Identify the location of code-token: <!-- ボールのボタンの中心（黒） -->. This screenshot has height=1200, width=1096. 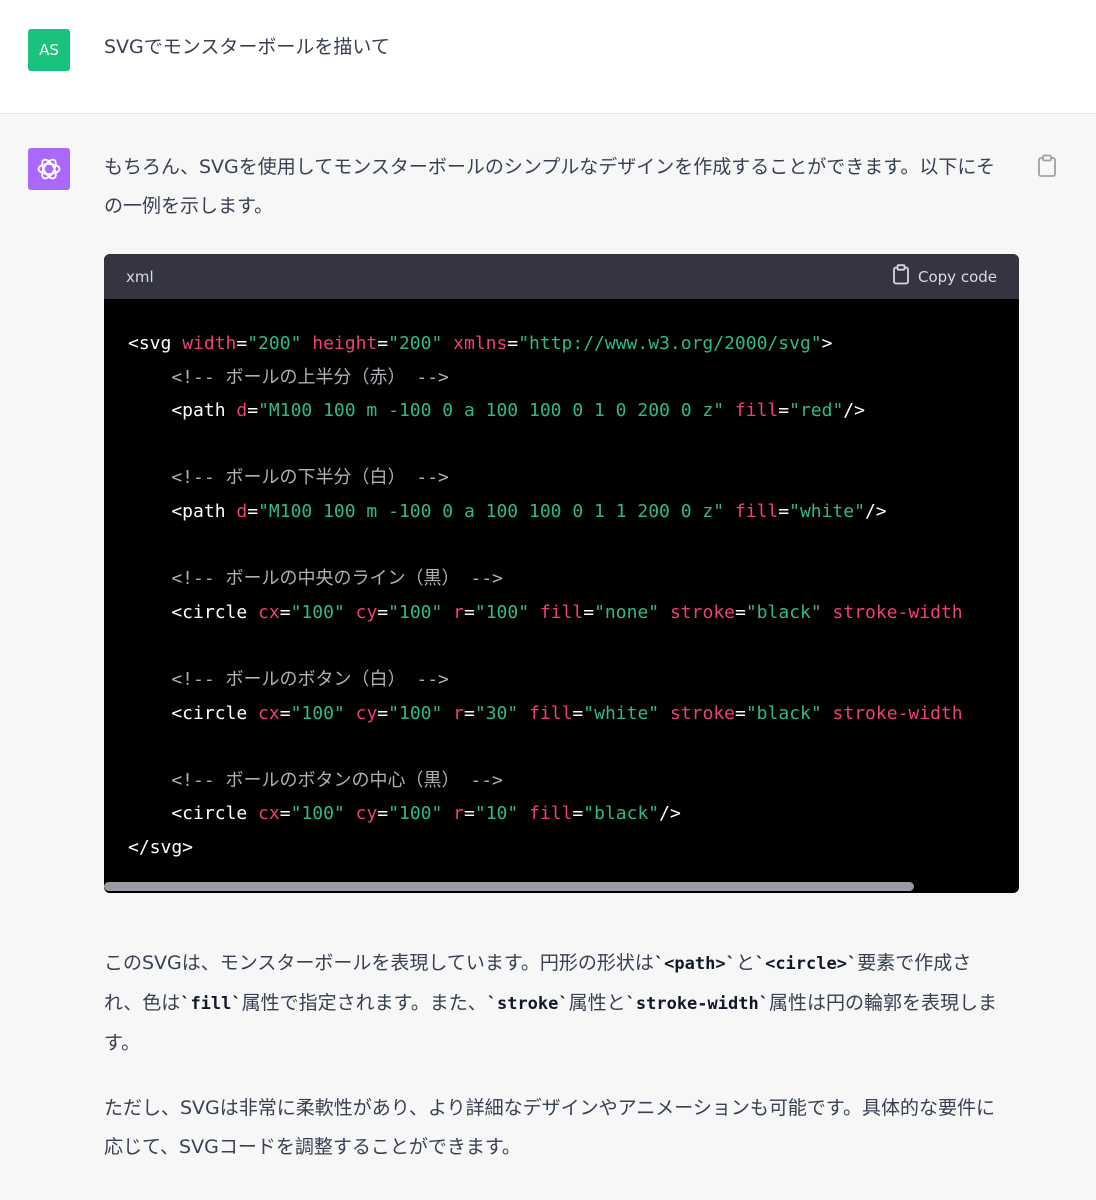
(315, 780).